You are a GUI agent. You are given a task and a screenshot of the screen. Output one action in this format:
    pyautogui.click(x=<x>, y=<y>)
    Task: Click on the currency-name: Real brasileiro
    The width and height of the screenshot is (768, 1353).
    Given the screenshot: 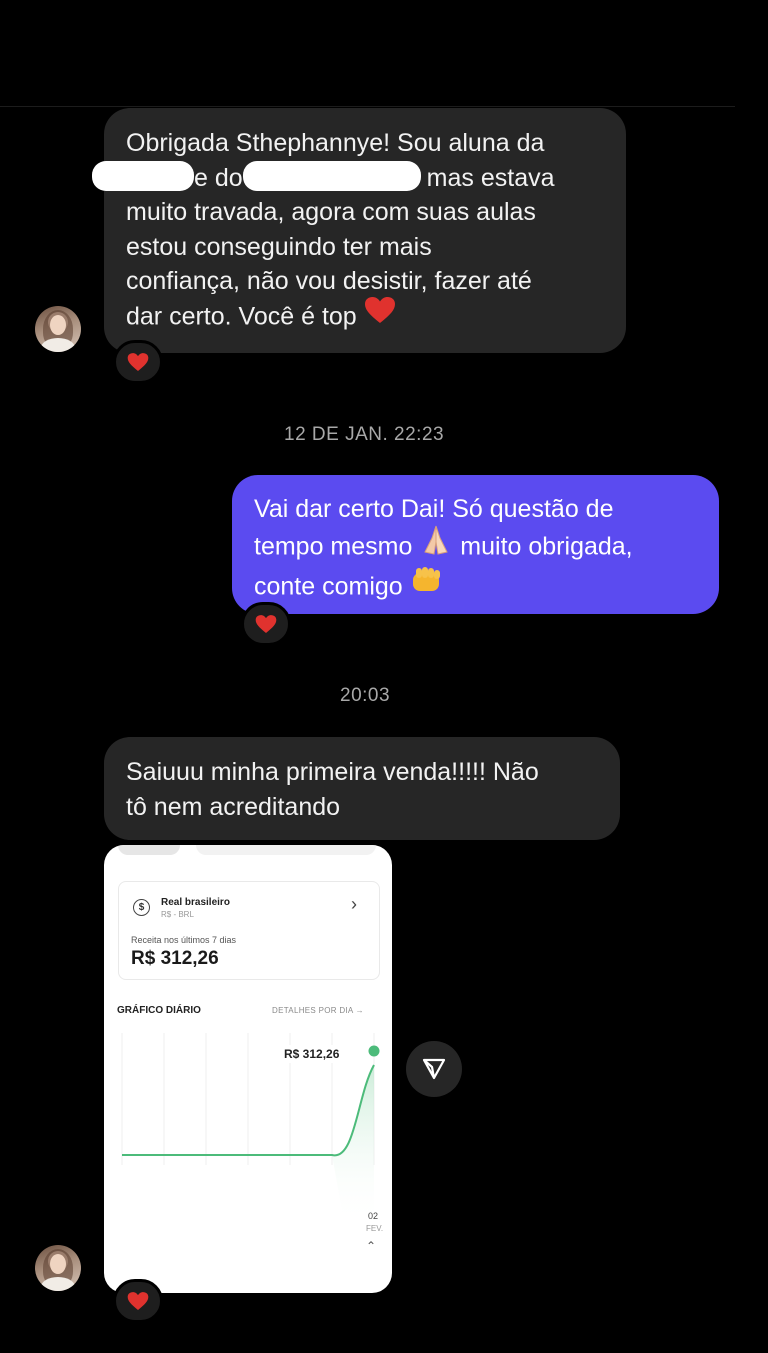 What is the action you would take?
    pyautogui.click(x=195, y=902)
    